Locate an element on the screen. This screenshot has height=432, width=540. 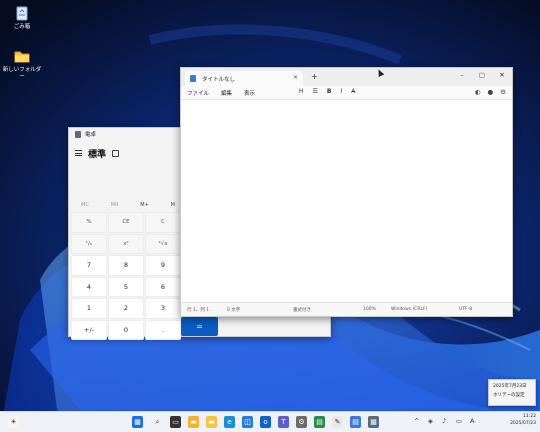
battery-icon: ▭ is located at coordinates (459, 421).